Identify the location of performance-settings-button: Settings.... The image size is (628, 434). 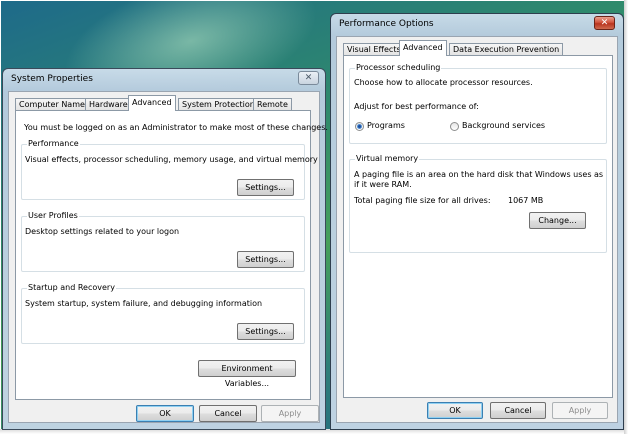
(265, 187).